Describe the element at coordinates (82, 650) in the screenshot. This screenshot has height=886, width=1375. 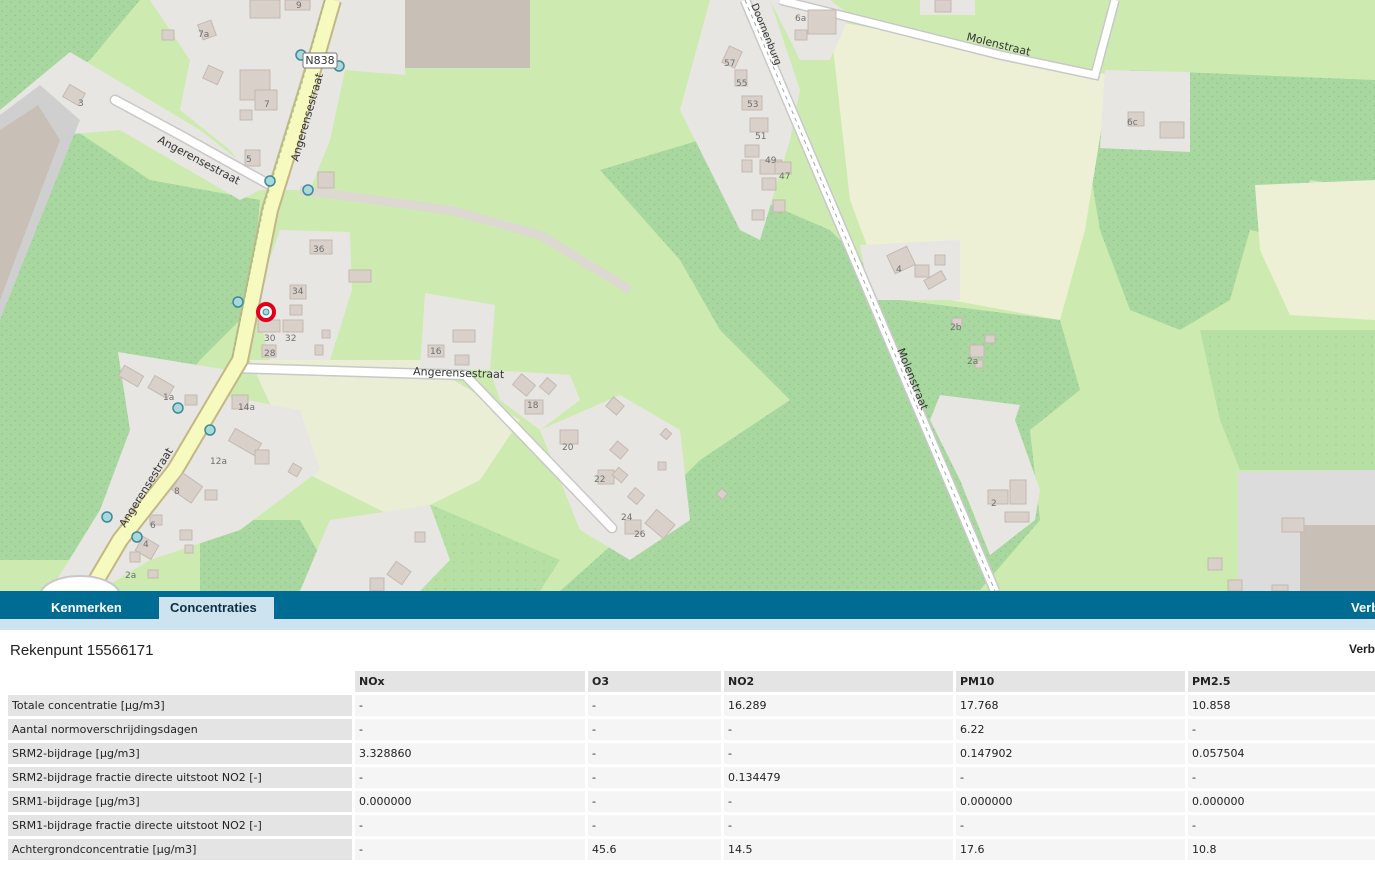
I see `panel-title: Rekenpunt 15566171` at that location.